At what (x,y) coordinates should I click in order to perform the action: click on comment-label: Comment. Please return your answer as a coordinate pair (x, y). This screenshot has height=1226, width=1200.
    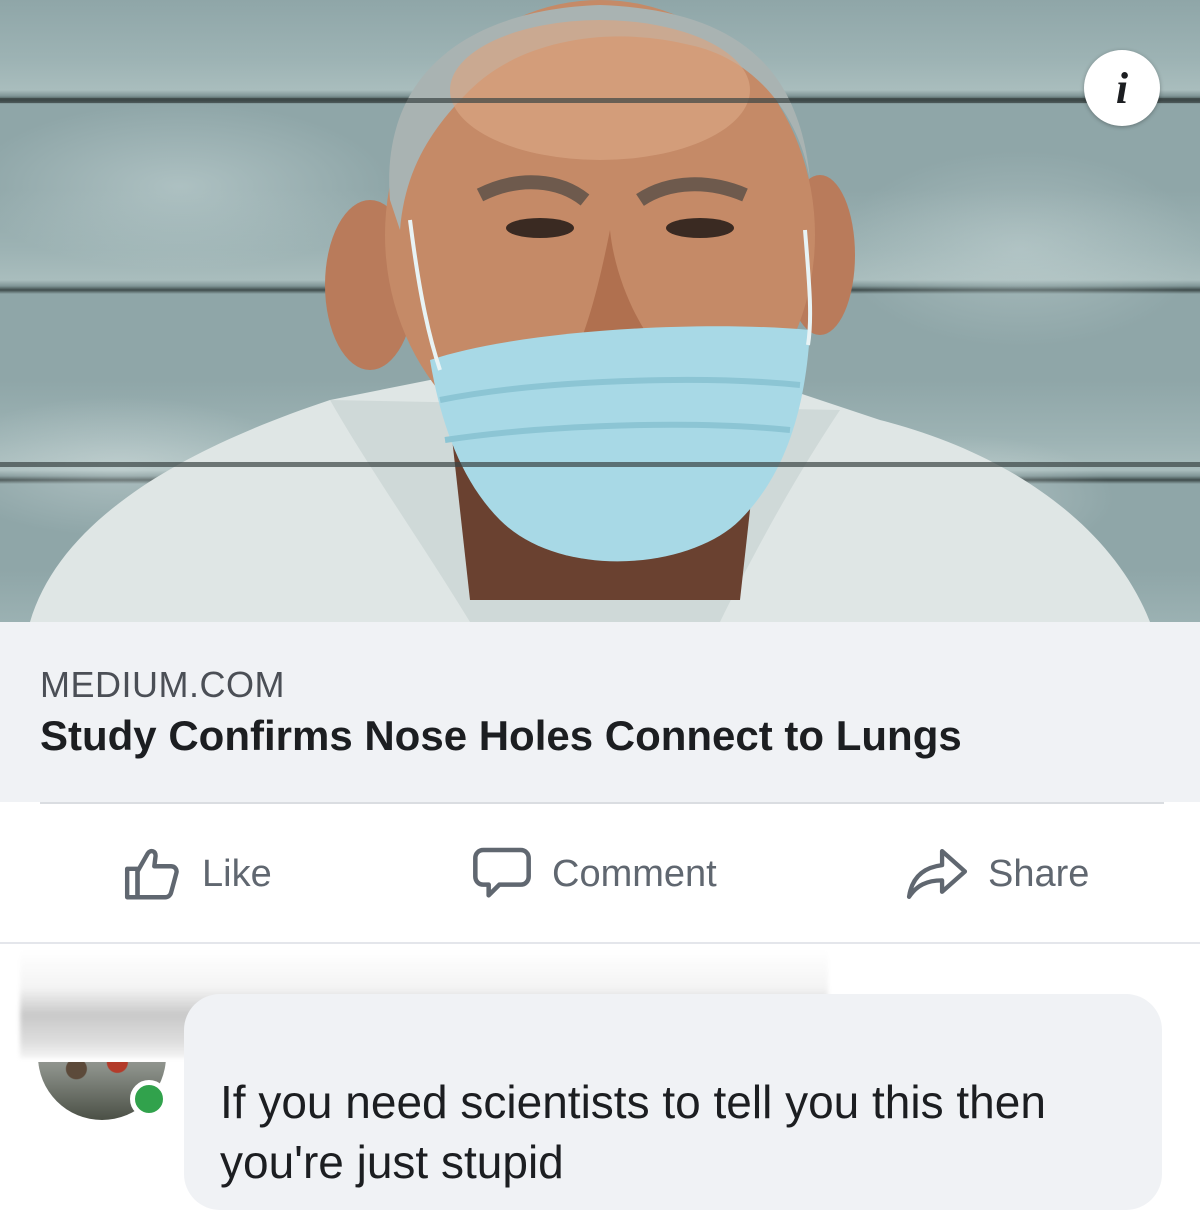
    Looking at the image, I should click on (634, 873).